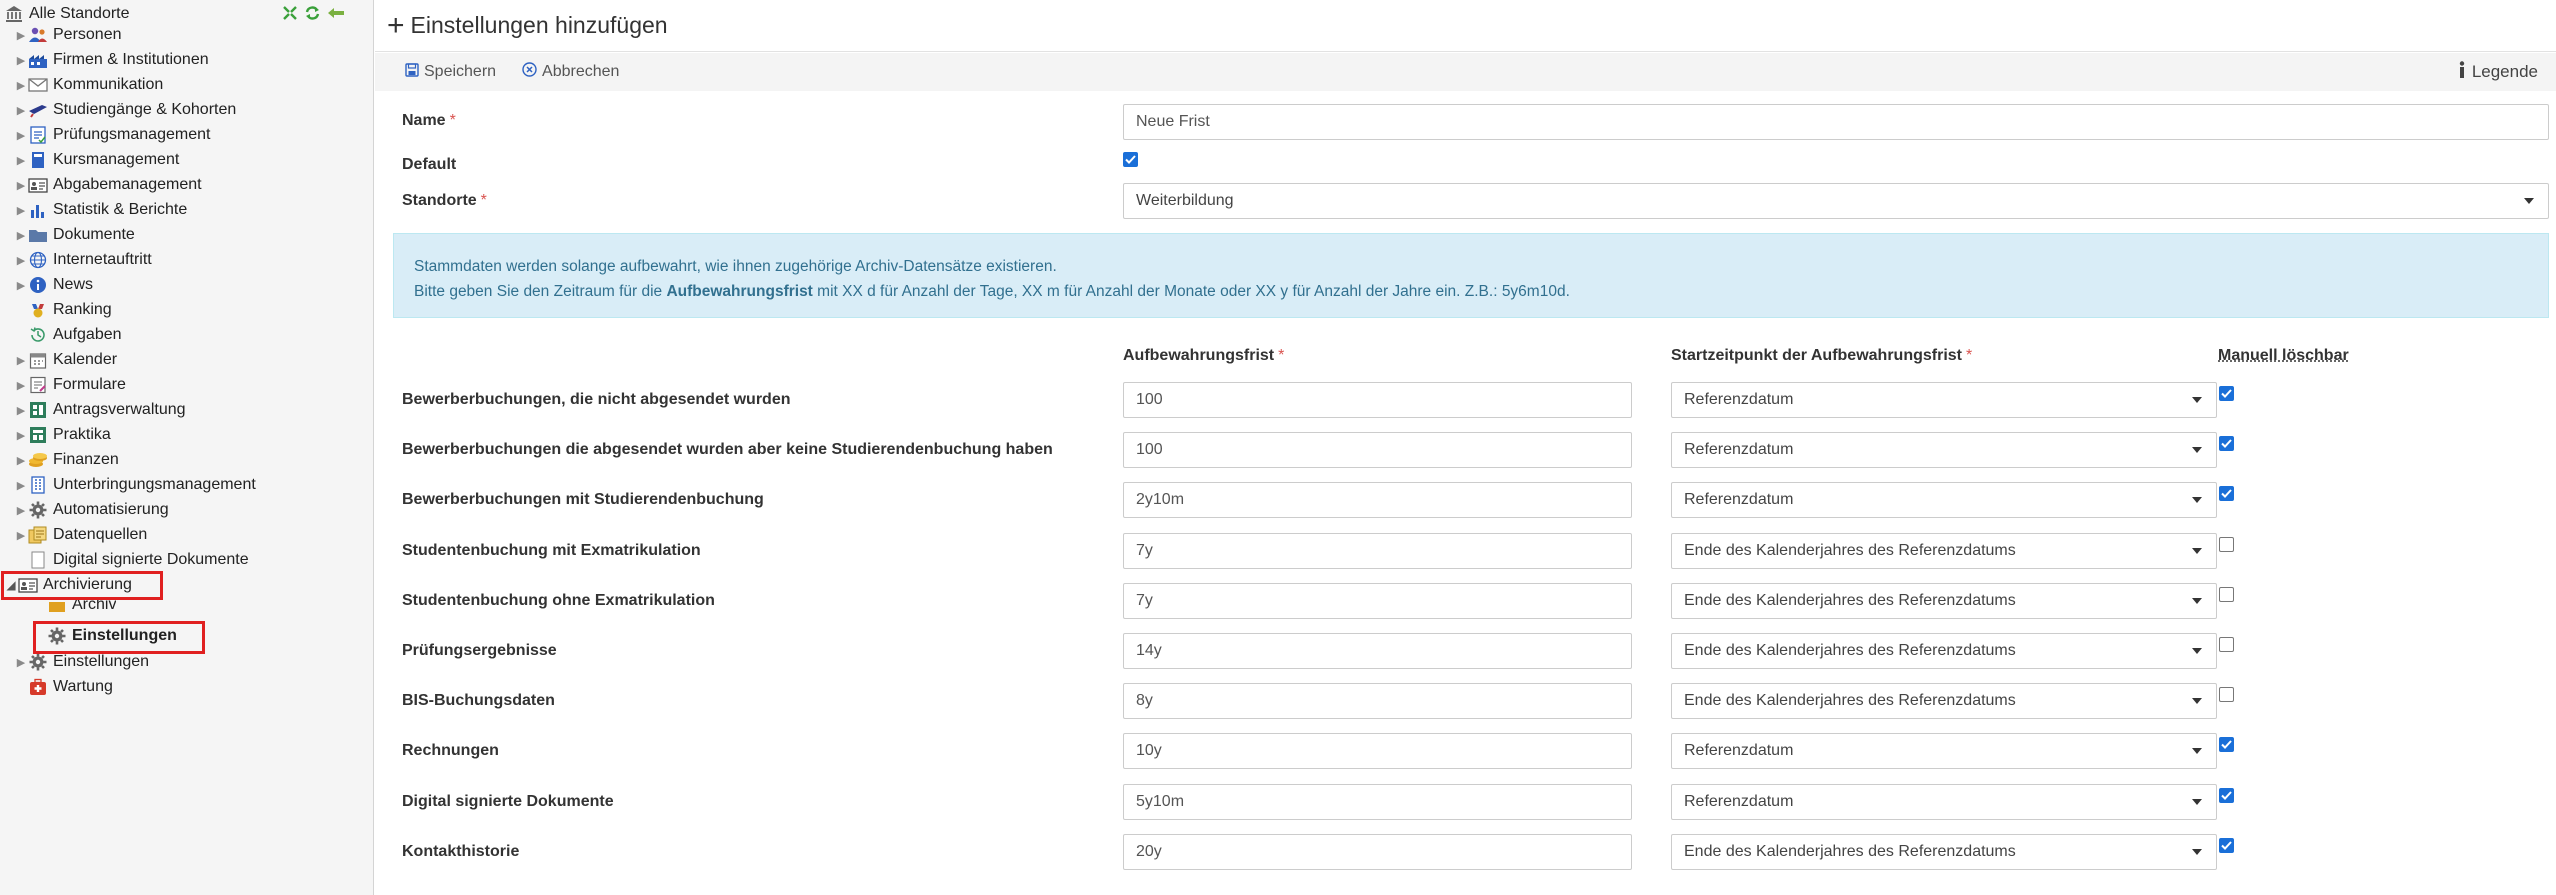 Image resolution: width=2556 pixels, height=895 pixels. Describe the element at coordinates (38, 410) in the screenshot. I see `request-icon` at that location.